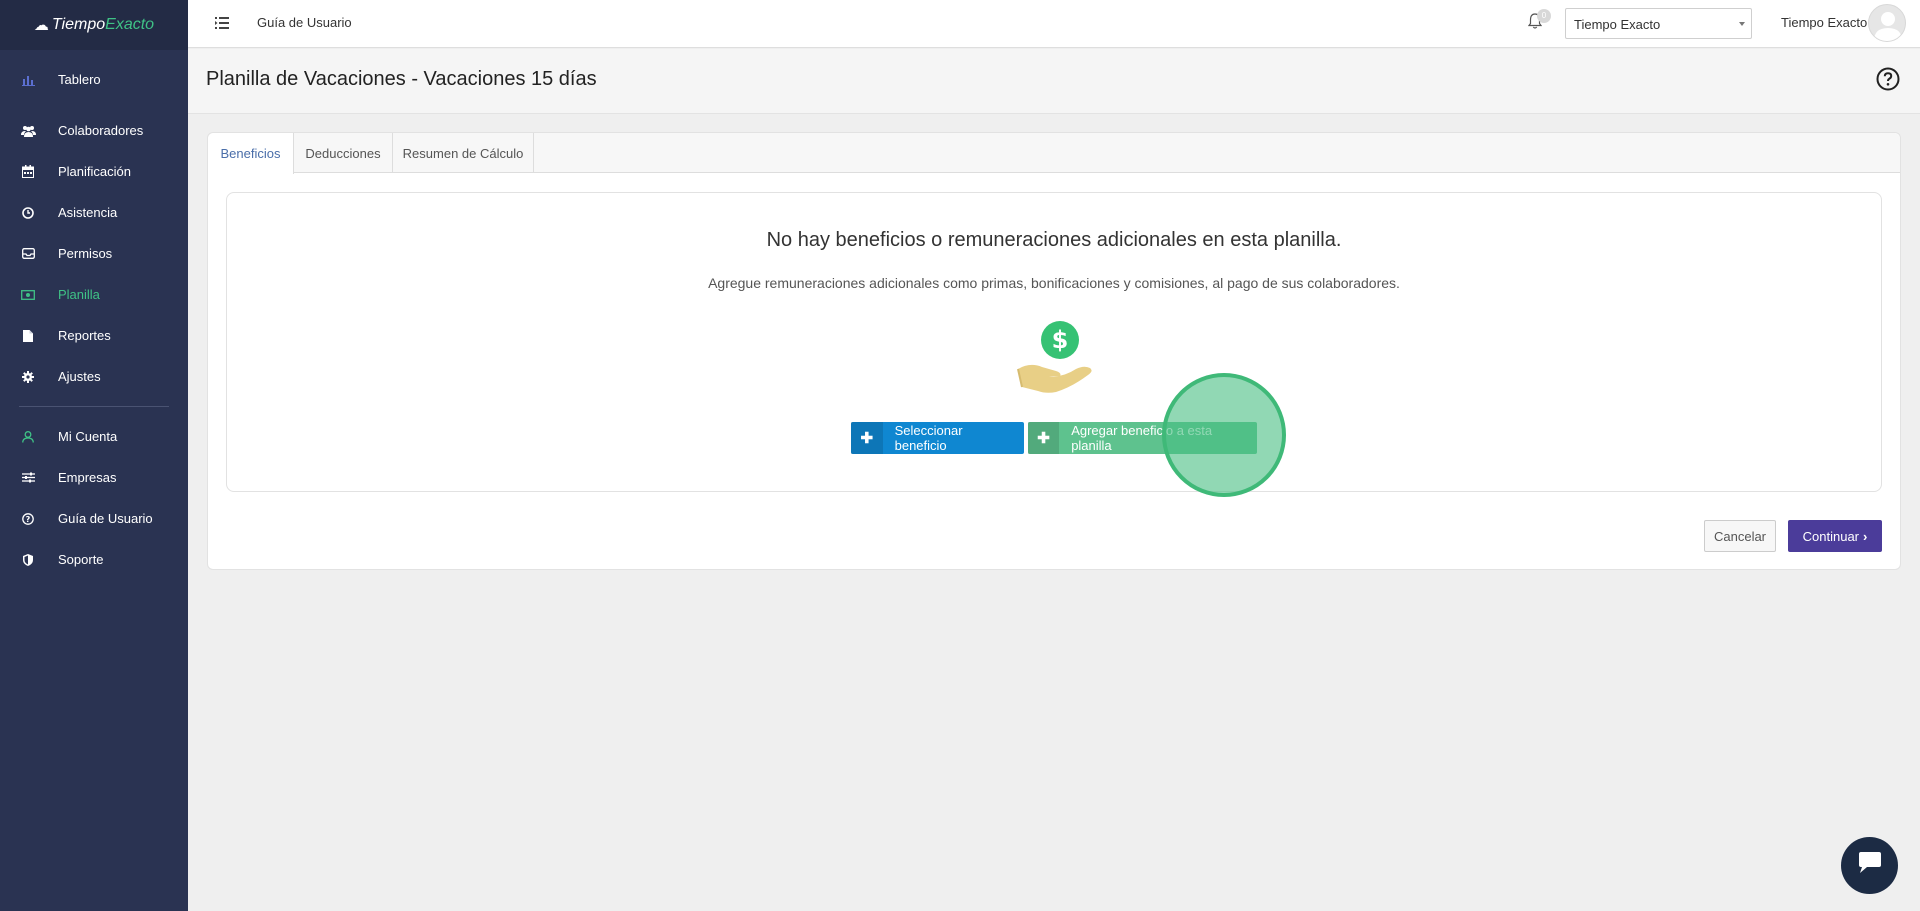 The image size is (1920, 911). I want to click on chat-icon, so click(1870, 865).